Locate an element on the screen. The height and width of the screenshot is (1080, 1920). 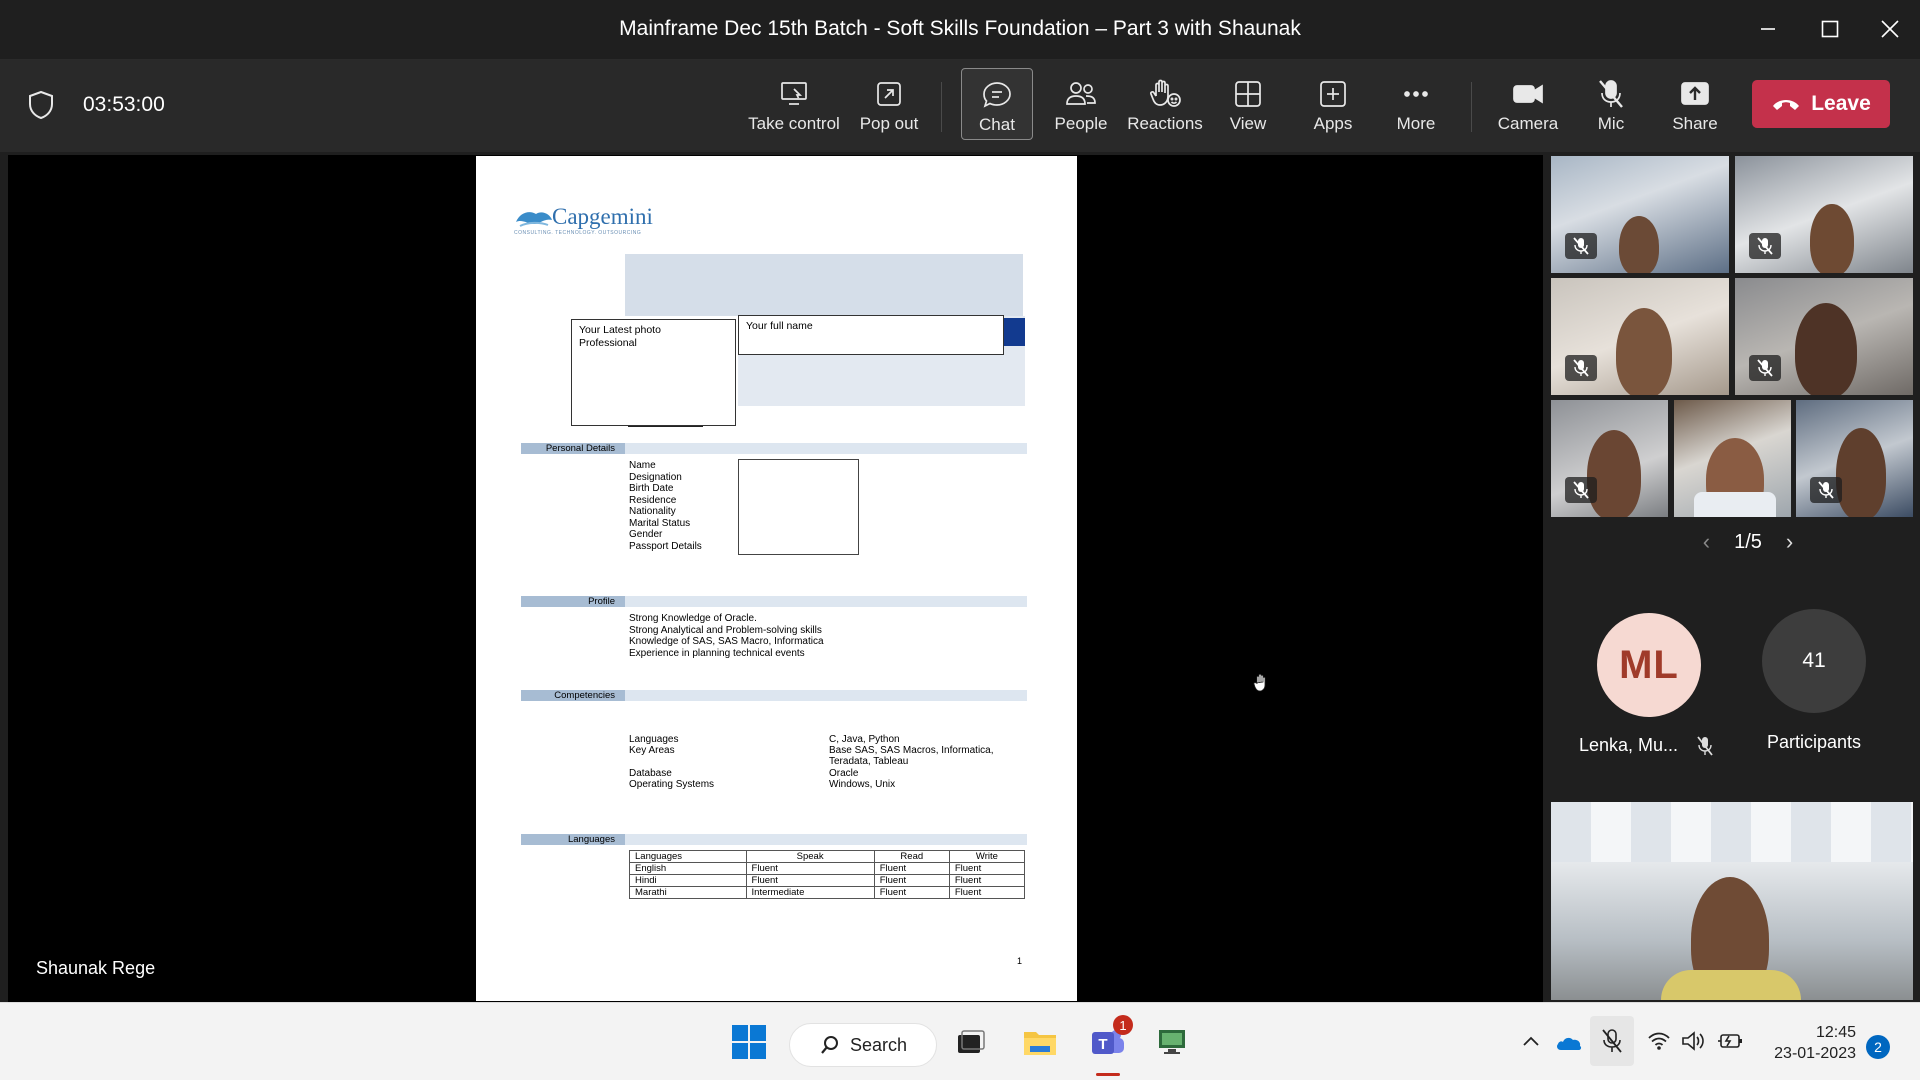
presenter-name: Shaunak Rege is located at coordinates (96, 968).